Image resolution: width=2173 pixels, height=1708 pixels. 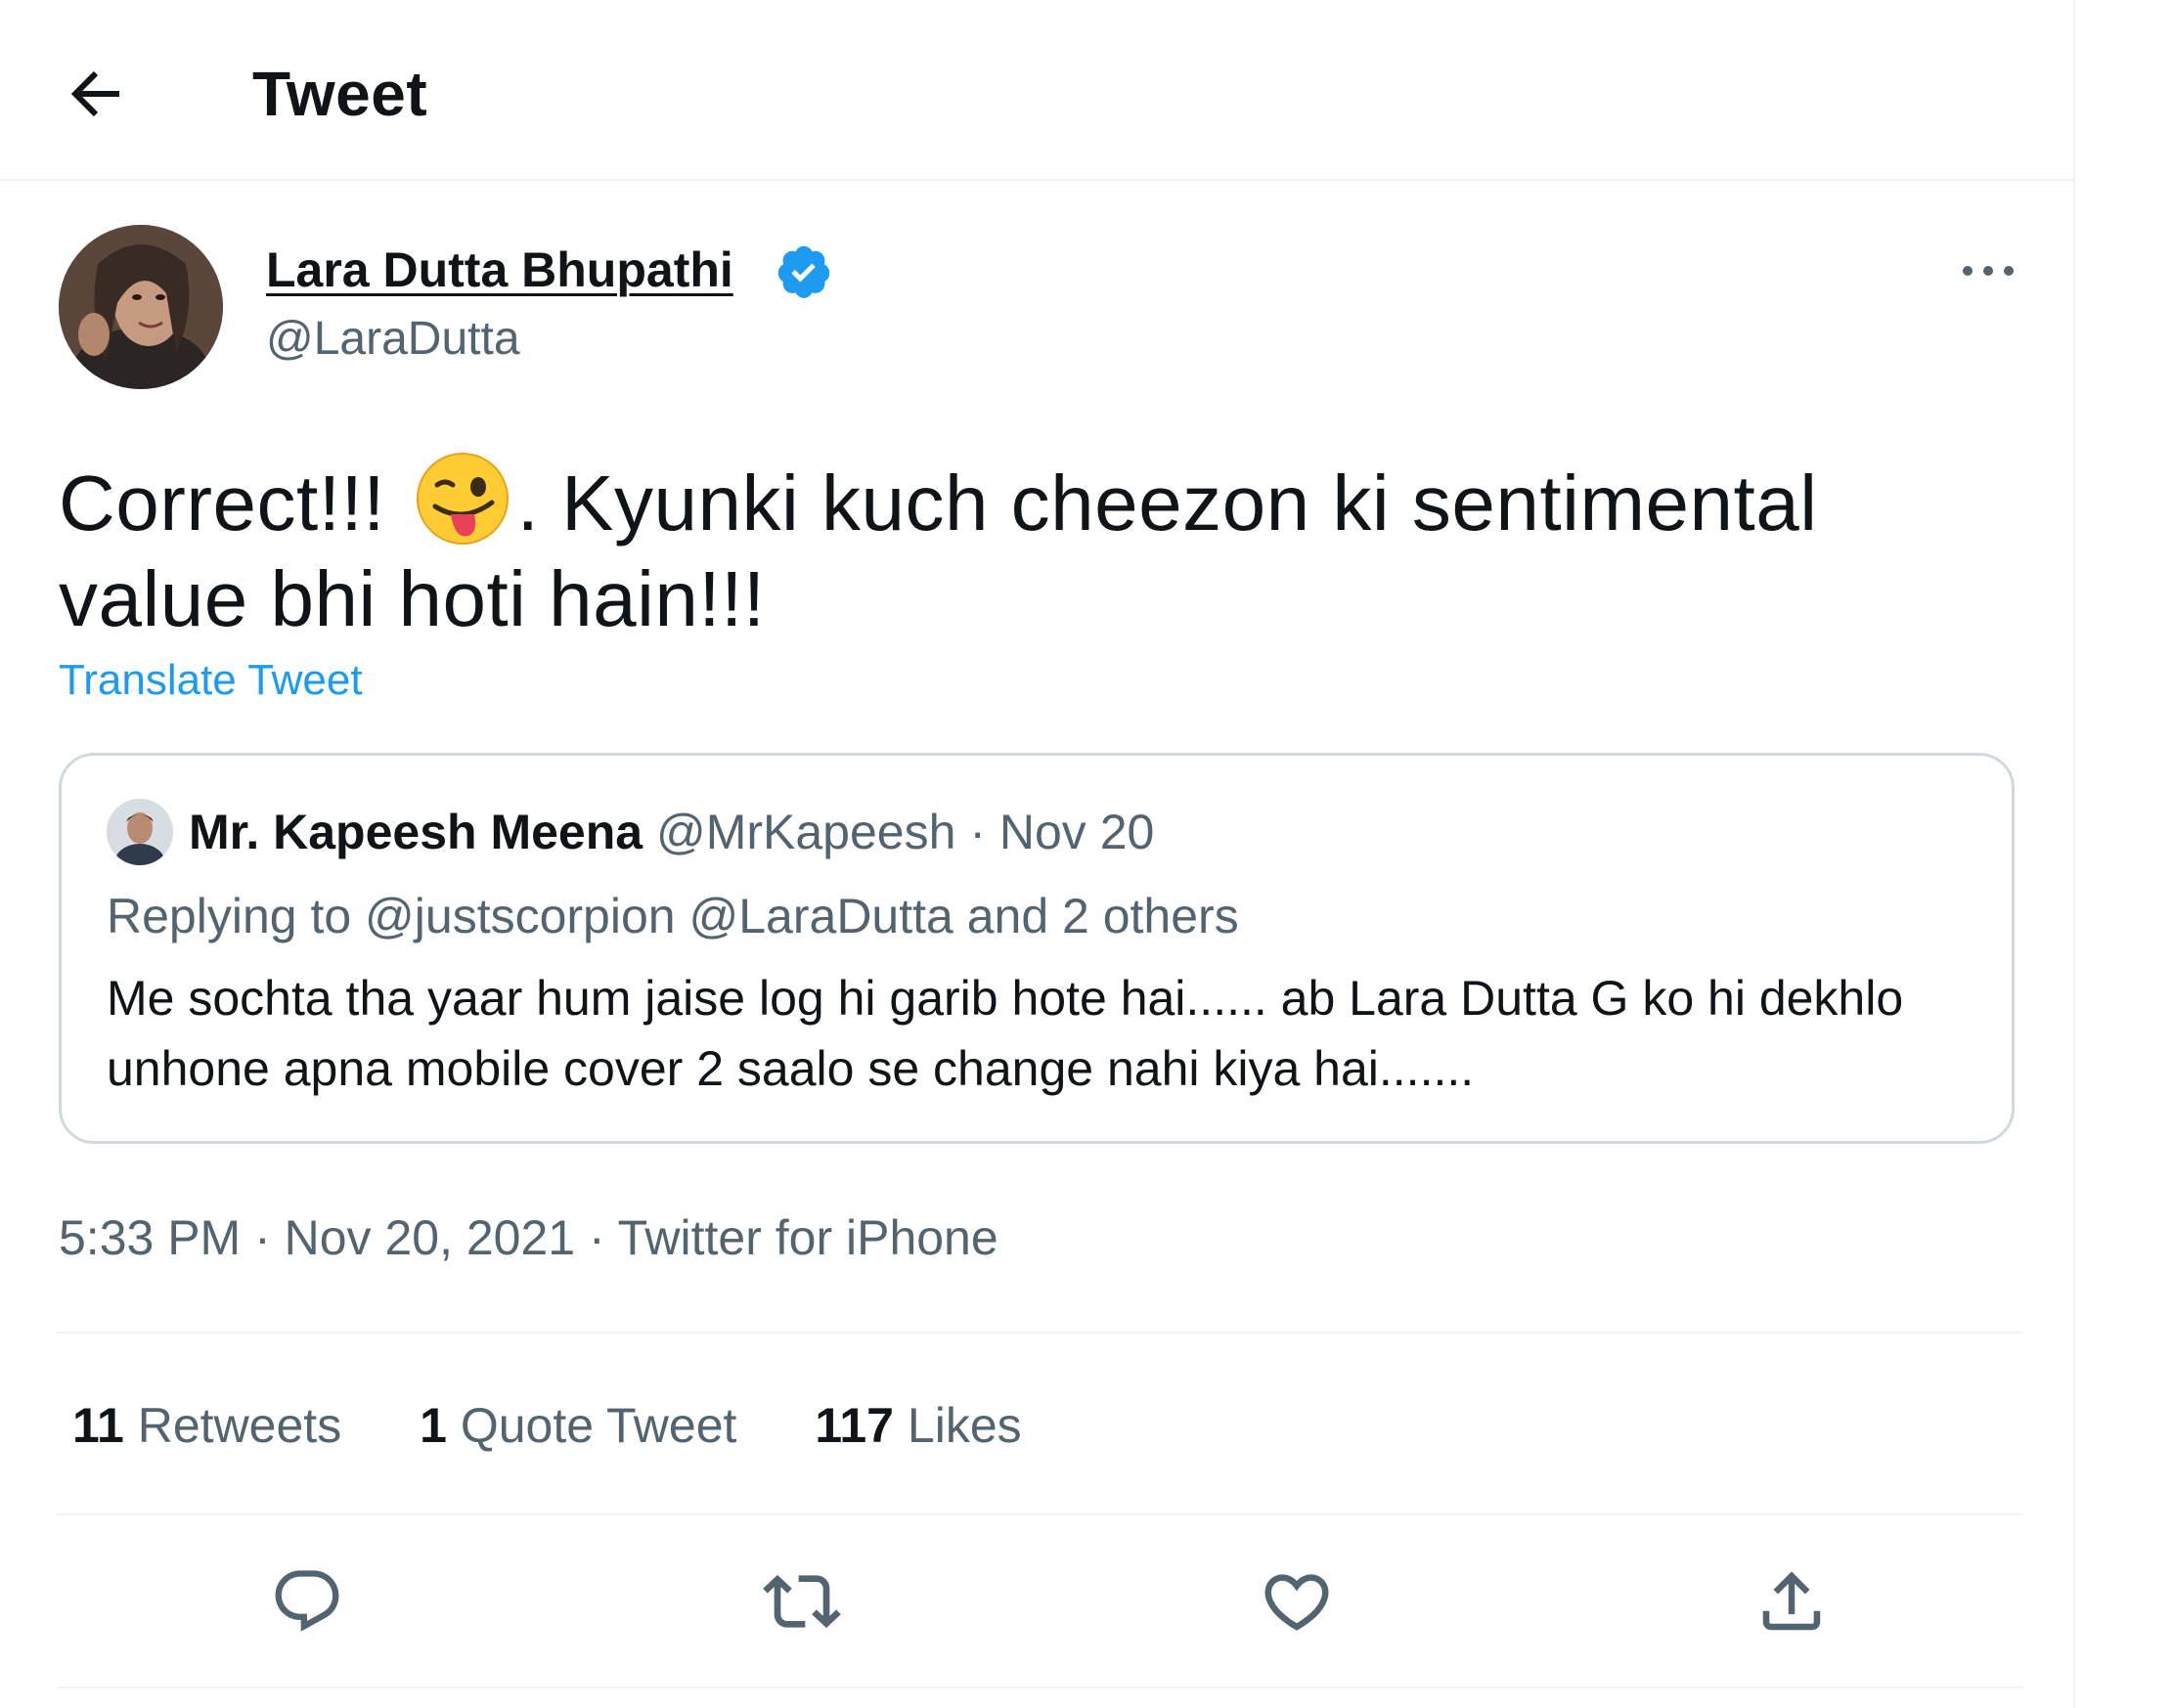 I want to click on more-options-button, so click(x=1988, y=270).